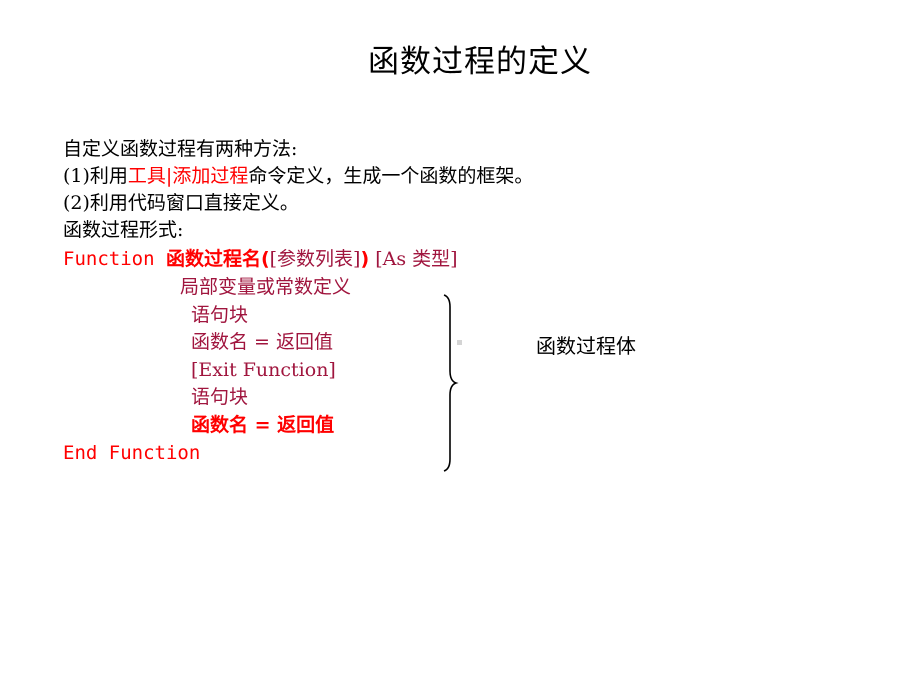  What do you see at coordinates (451, 383) in the screenshot?
I see `right-brace-icon` at bounding box center [451, 383].